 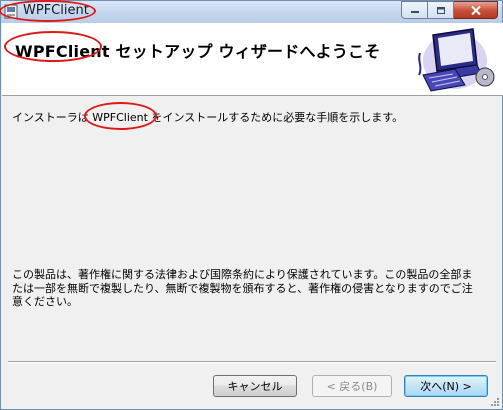 I want to click on caption-buttons, so click(x=449, y=10).